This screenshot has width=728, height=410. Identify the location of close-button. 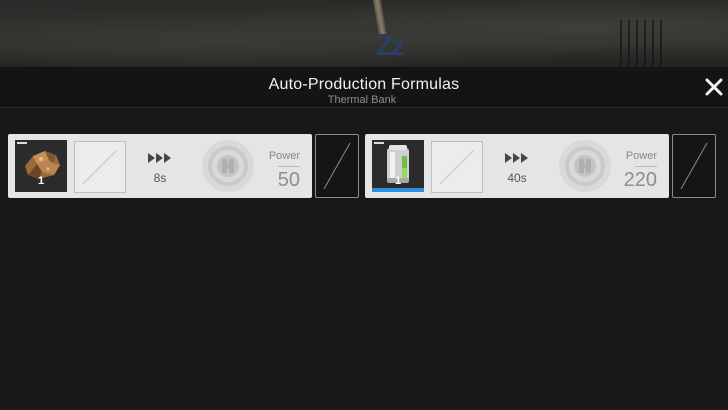
(714, 87).